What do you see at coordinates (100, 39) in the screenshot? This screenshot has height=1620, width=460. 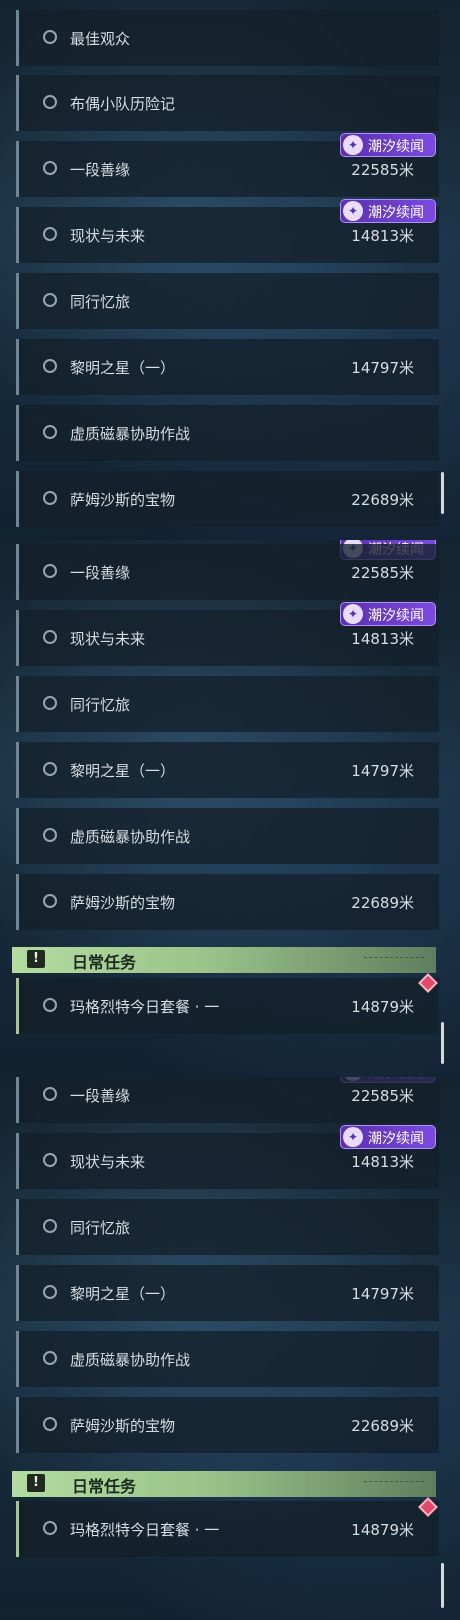 I see `quest-label: 最佳观众` at bounding box center [100, 39].